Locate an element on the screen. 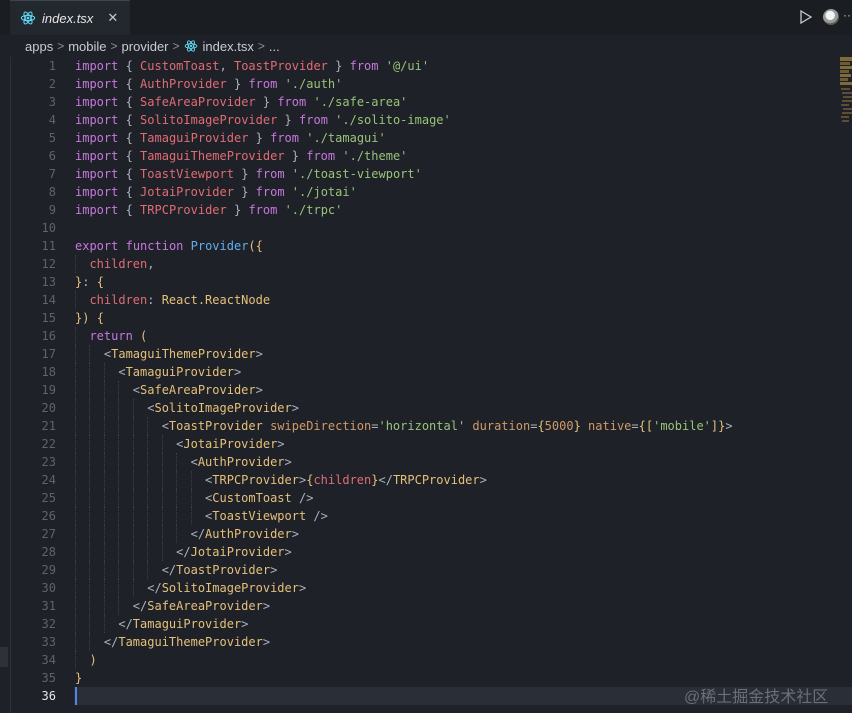 The height and width of the screenshot is (713, 852). minimap is located at coordinates (846, 92).